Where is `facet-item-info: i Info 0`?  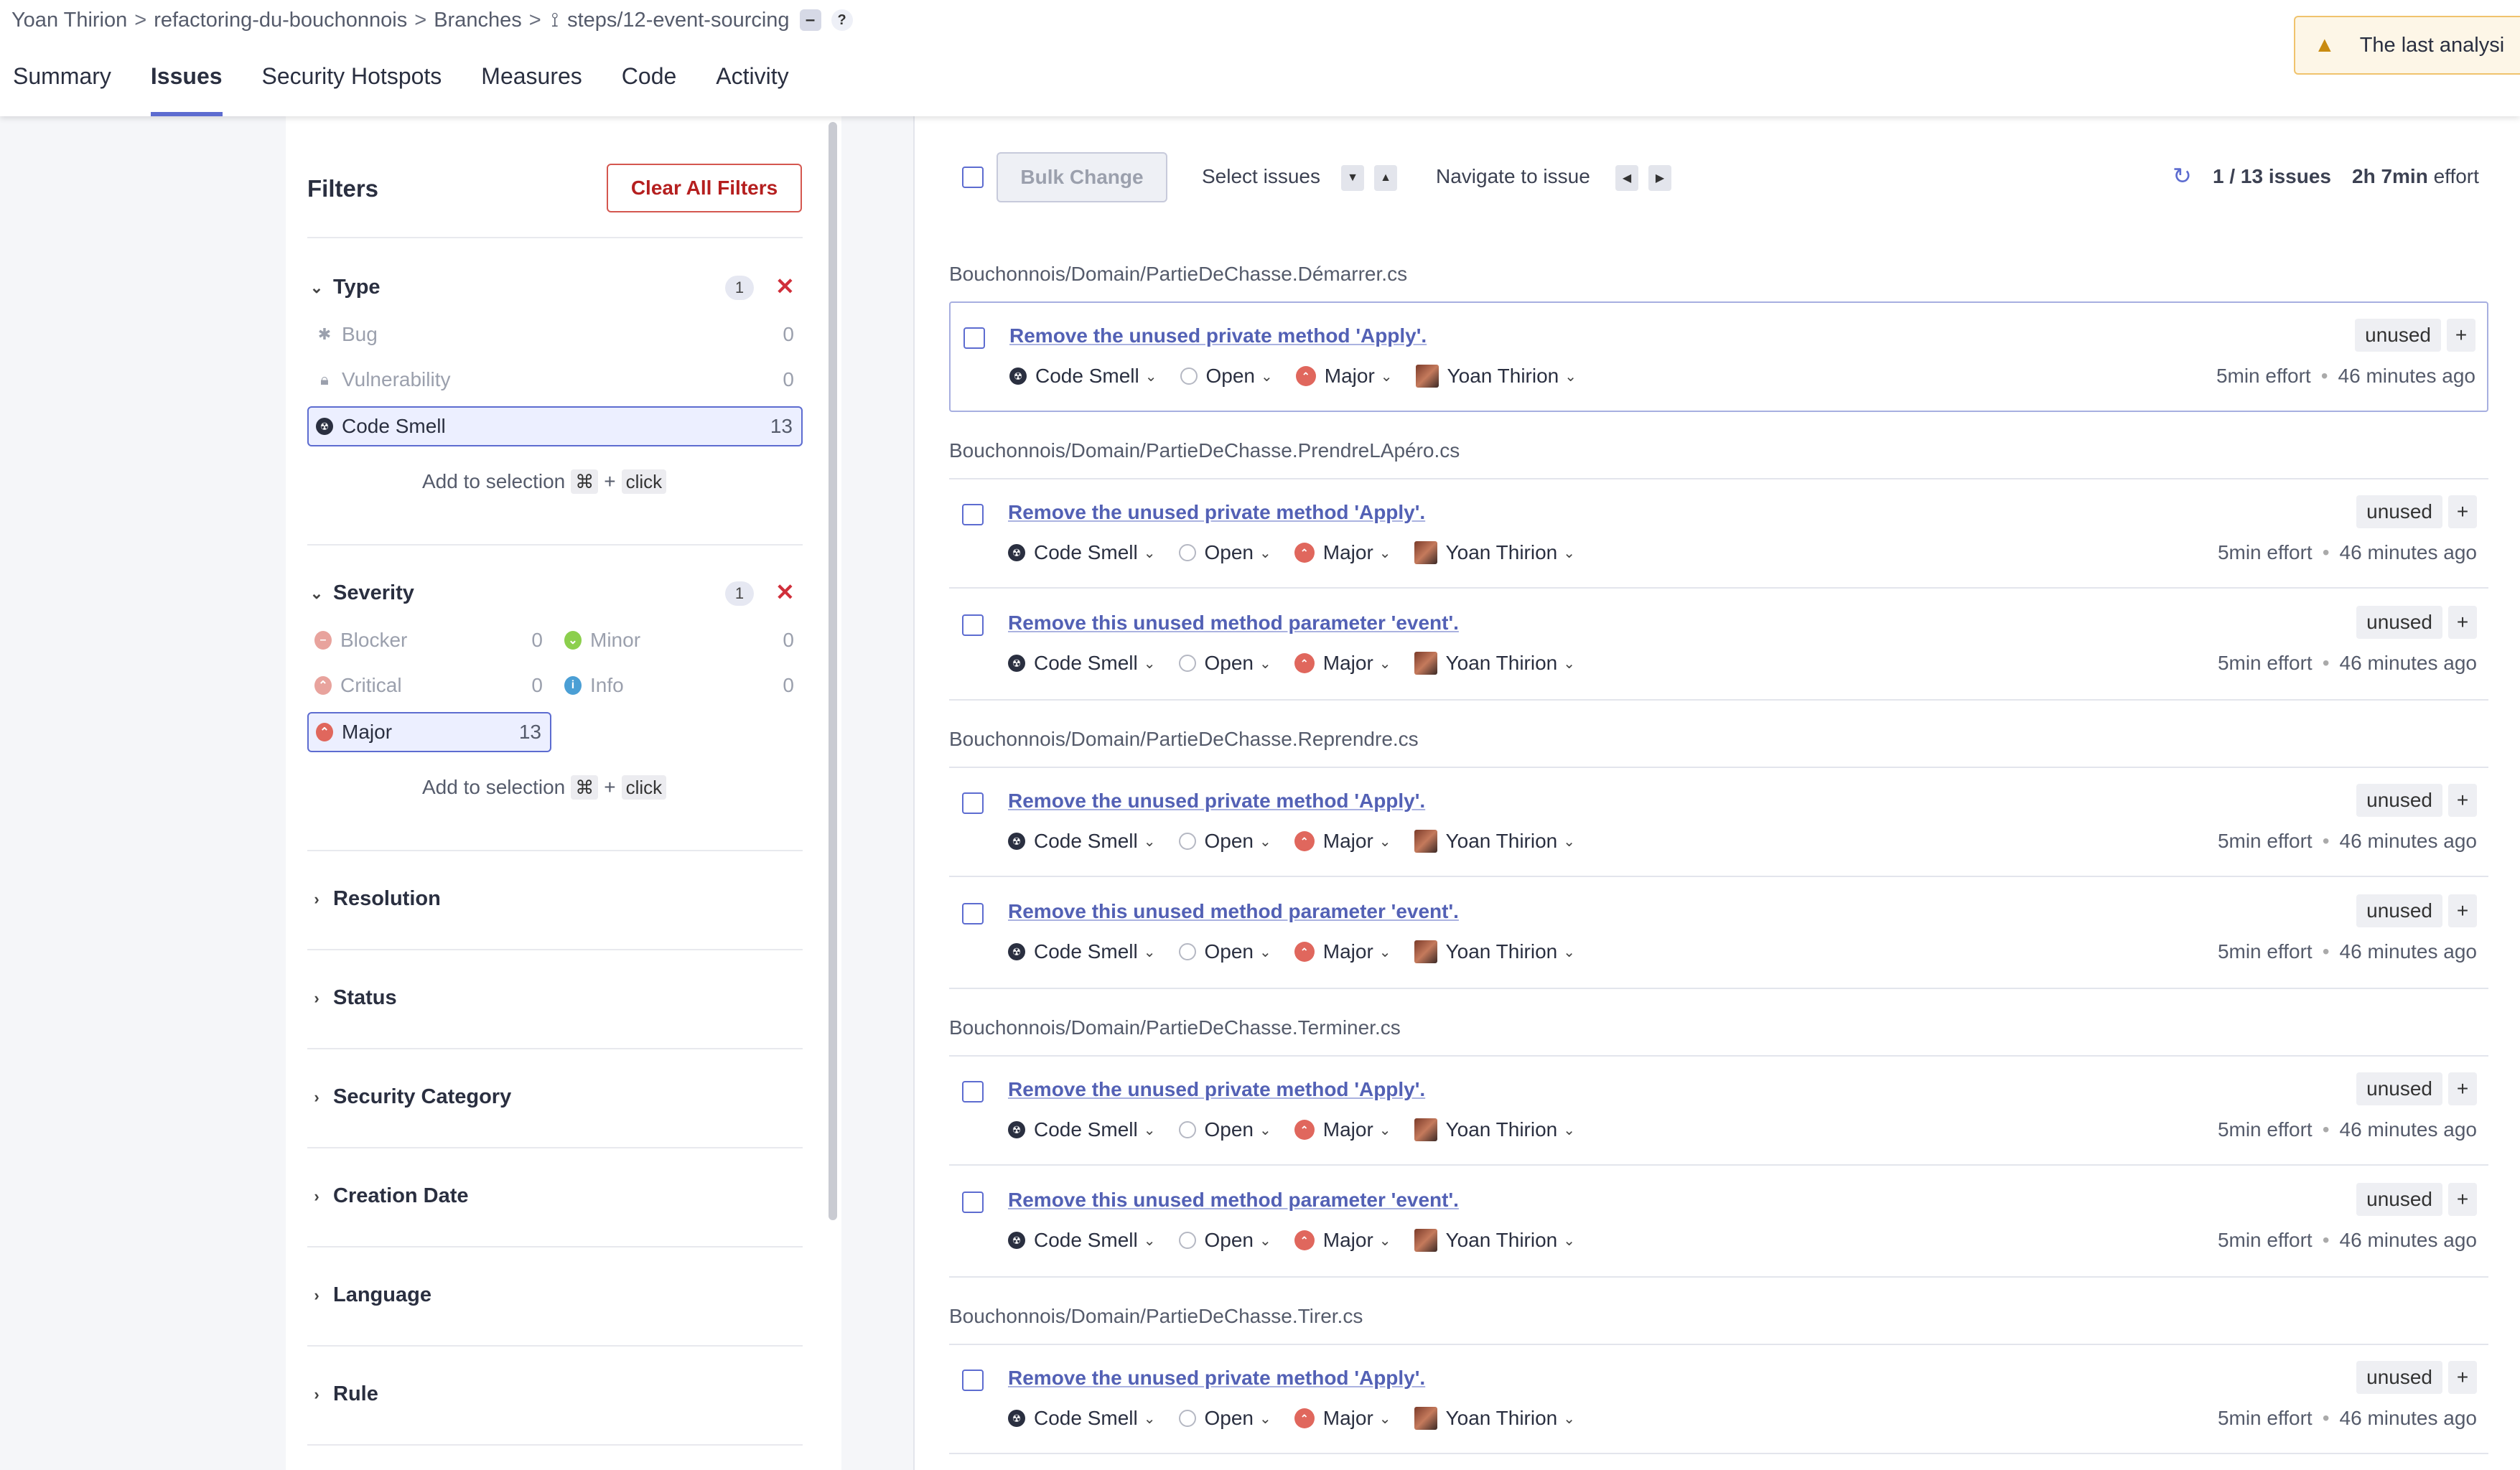
facet-item-info: i Info 0 is located at coordinates (682, 685).